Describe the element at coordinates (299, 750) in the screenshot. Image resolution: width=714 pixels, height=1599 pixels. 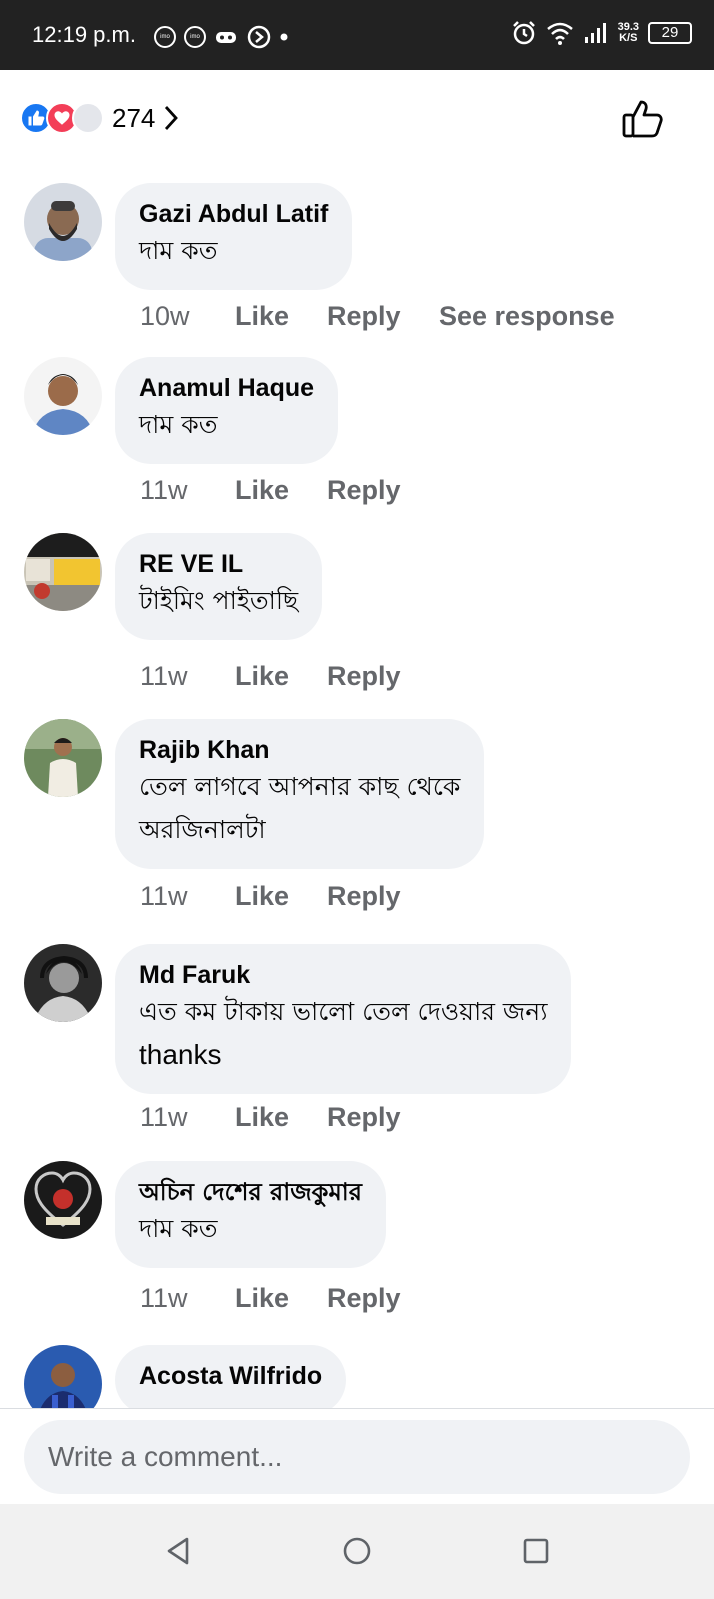
I see `commenter-name: Rajib Khan` at that location.